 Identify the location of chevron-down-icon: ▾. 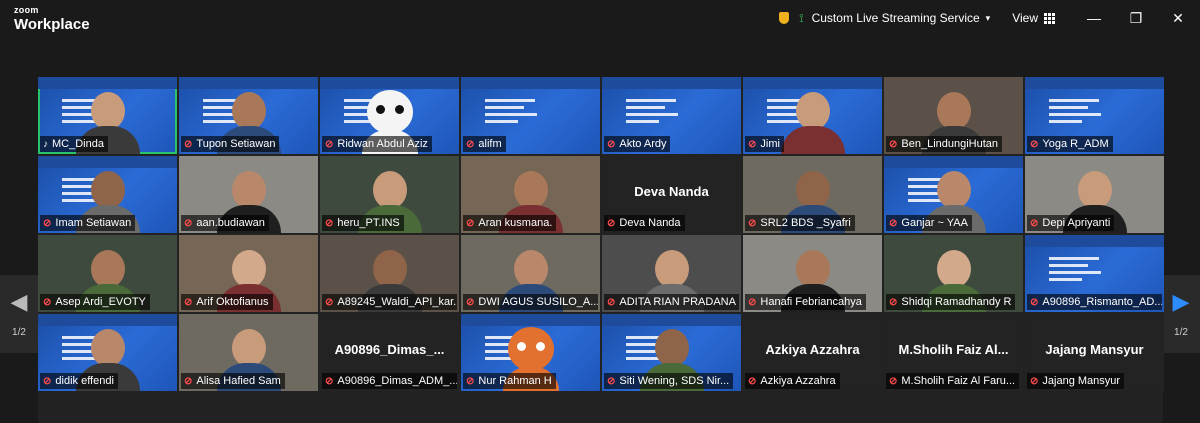
(988, 17).